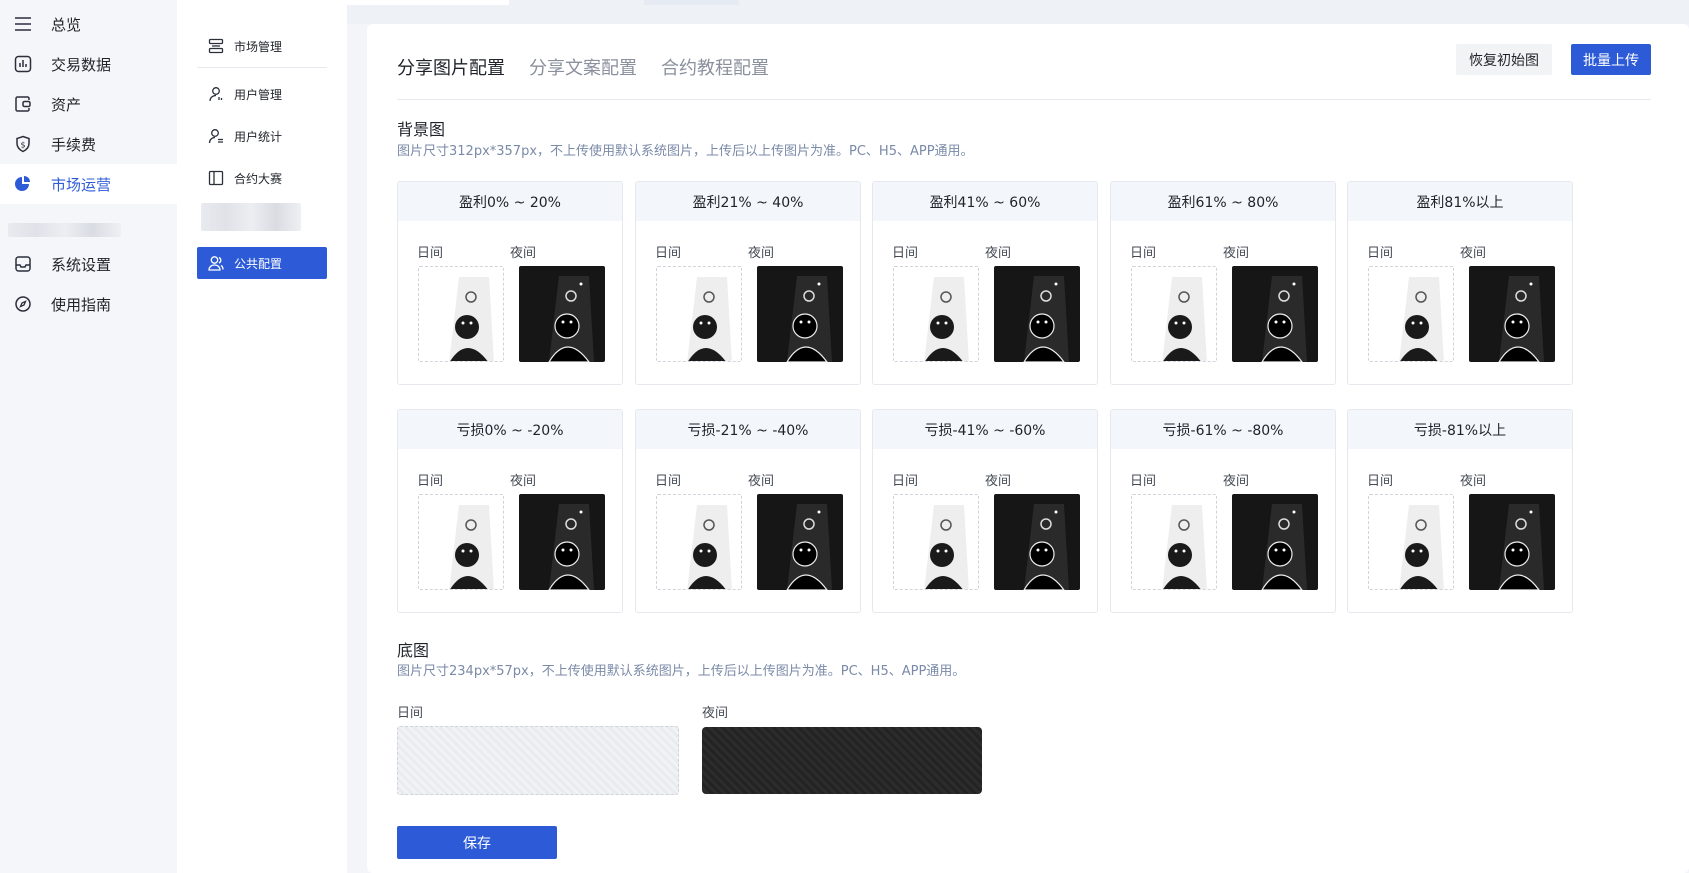 The image size is (1689, 873). Describe the element at coordinates (748, 283) in the screenshot. I see `profit-tile: 盈利21% ~ 40% 日间 夜间` at that location.